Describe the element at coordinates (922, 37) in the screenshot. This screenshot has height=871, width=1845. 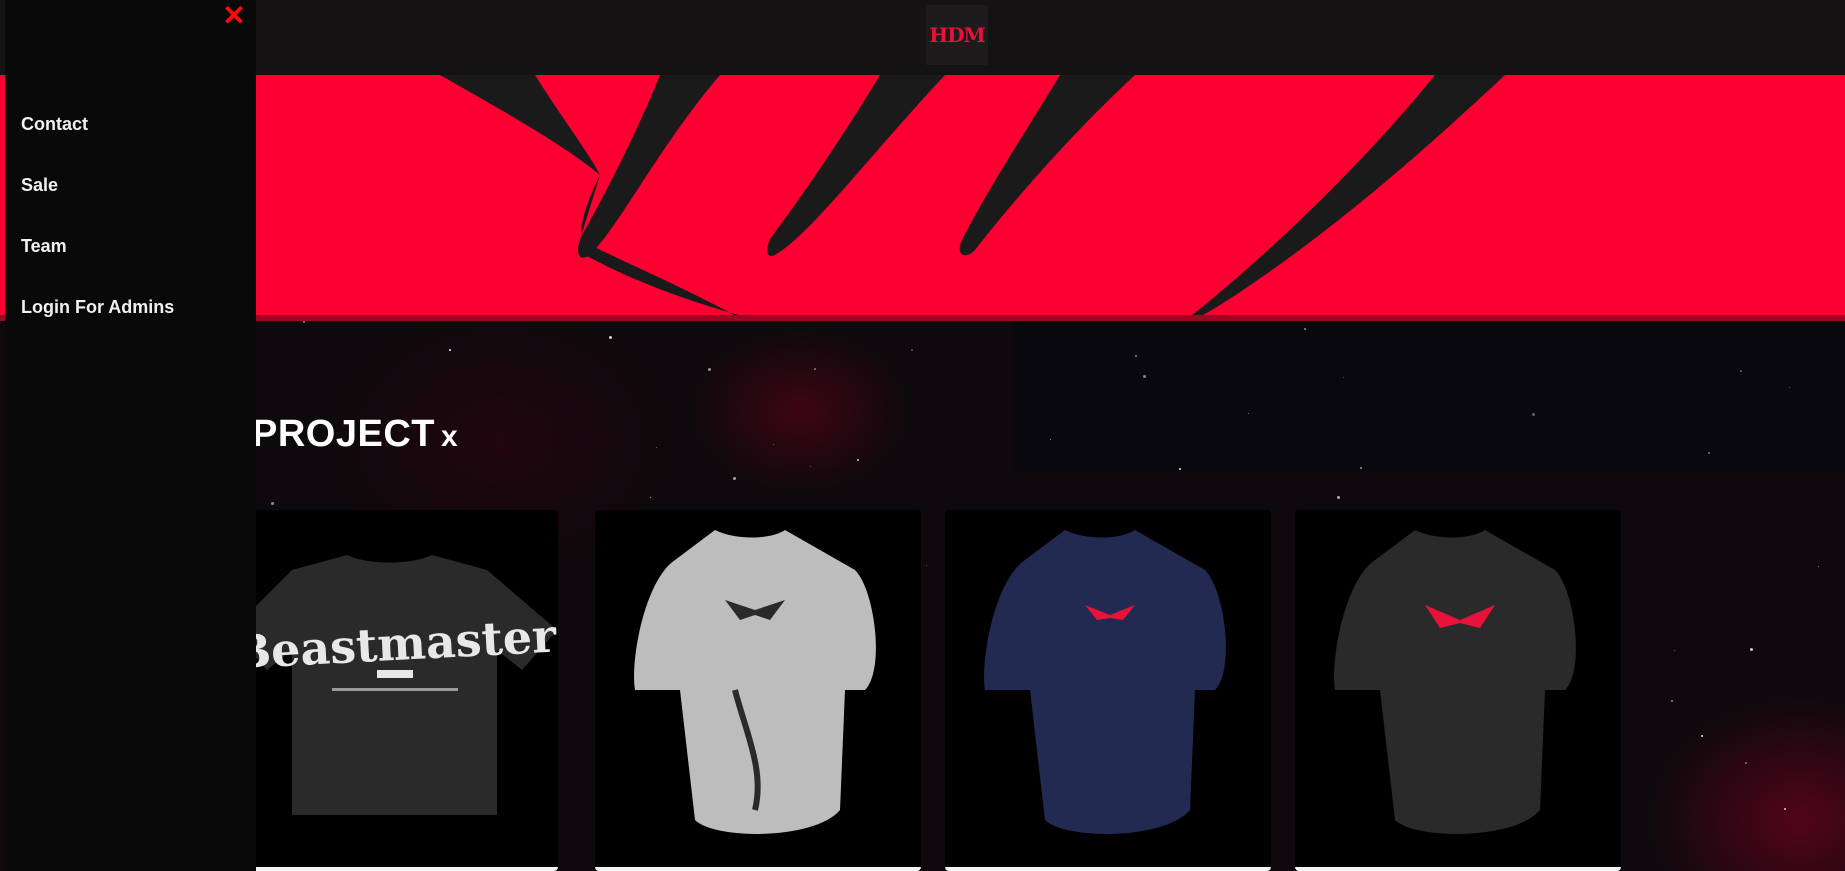
I see `header-bar: HDM` at that location.